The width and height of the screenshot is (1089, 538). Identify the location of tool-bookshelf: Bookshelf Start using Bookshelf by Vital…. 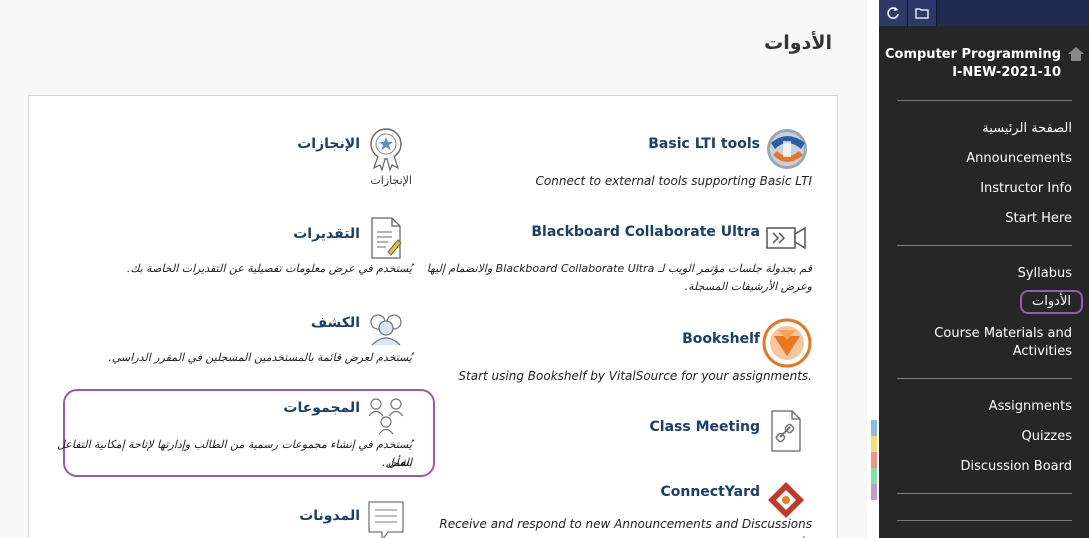
(632, 352).